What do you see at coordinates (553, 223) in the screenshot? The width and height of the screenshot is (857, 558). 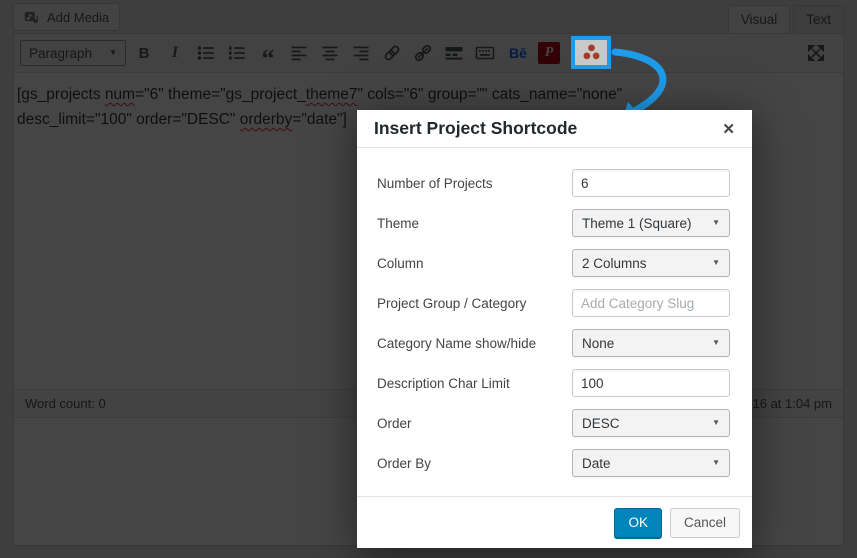 I see `field-row: Theme Theme 1 (Square) ▼` at bounding box center [553, 223].